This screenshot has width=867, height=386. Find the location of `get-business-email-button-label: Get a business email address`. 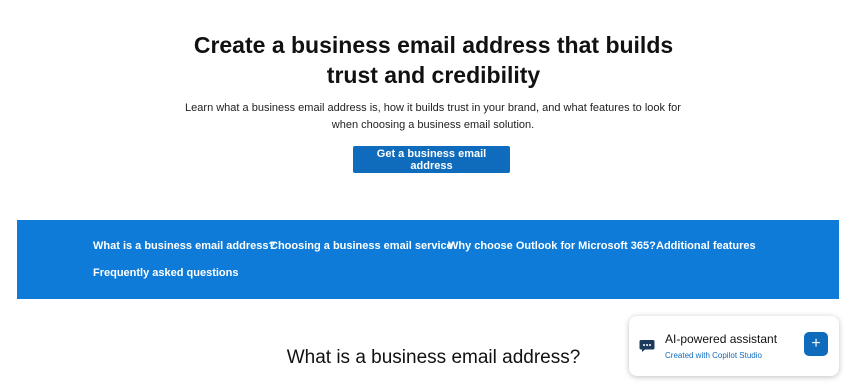

get-business-email-button-label: Get a business email address is located at coordinates (431, 159).